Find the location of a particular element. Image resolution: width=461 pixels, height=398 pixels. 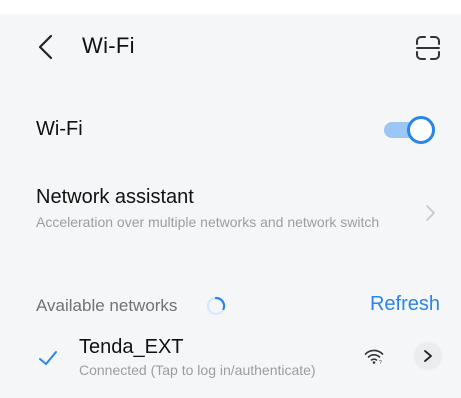

network-assistant-title: Network assistant is located at coordinates (115, 197).